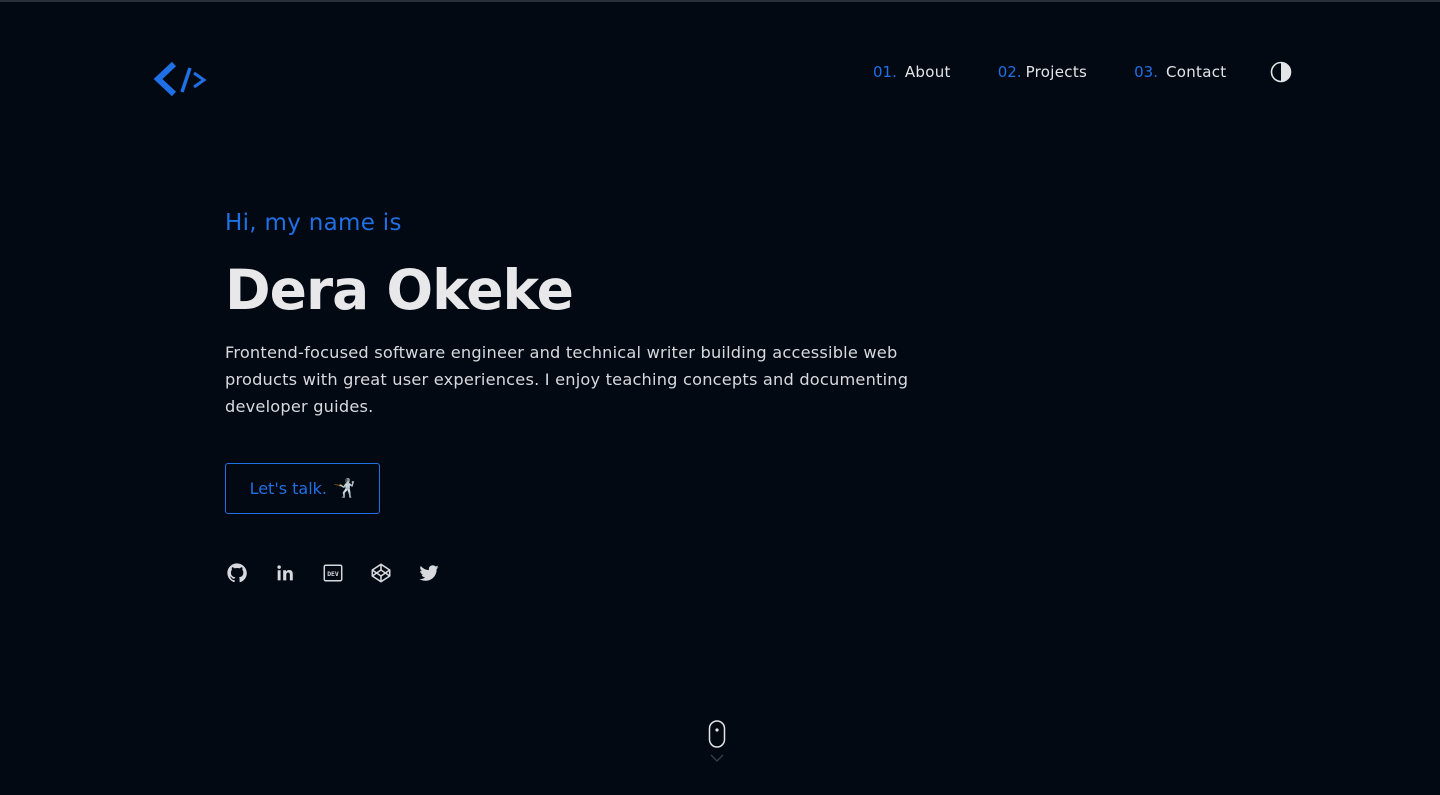 Image resolution: width=1440 pixels, height=795 pixels. I want to click on nav-projects-number: 02., so click(1009, 72).